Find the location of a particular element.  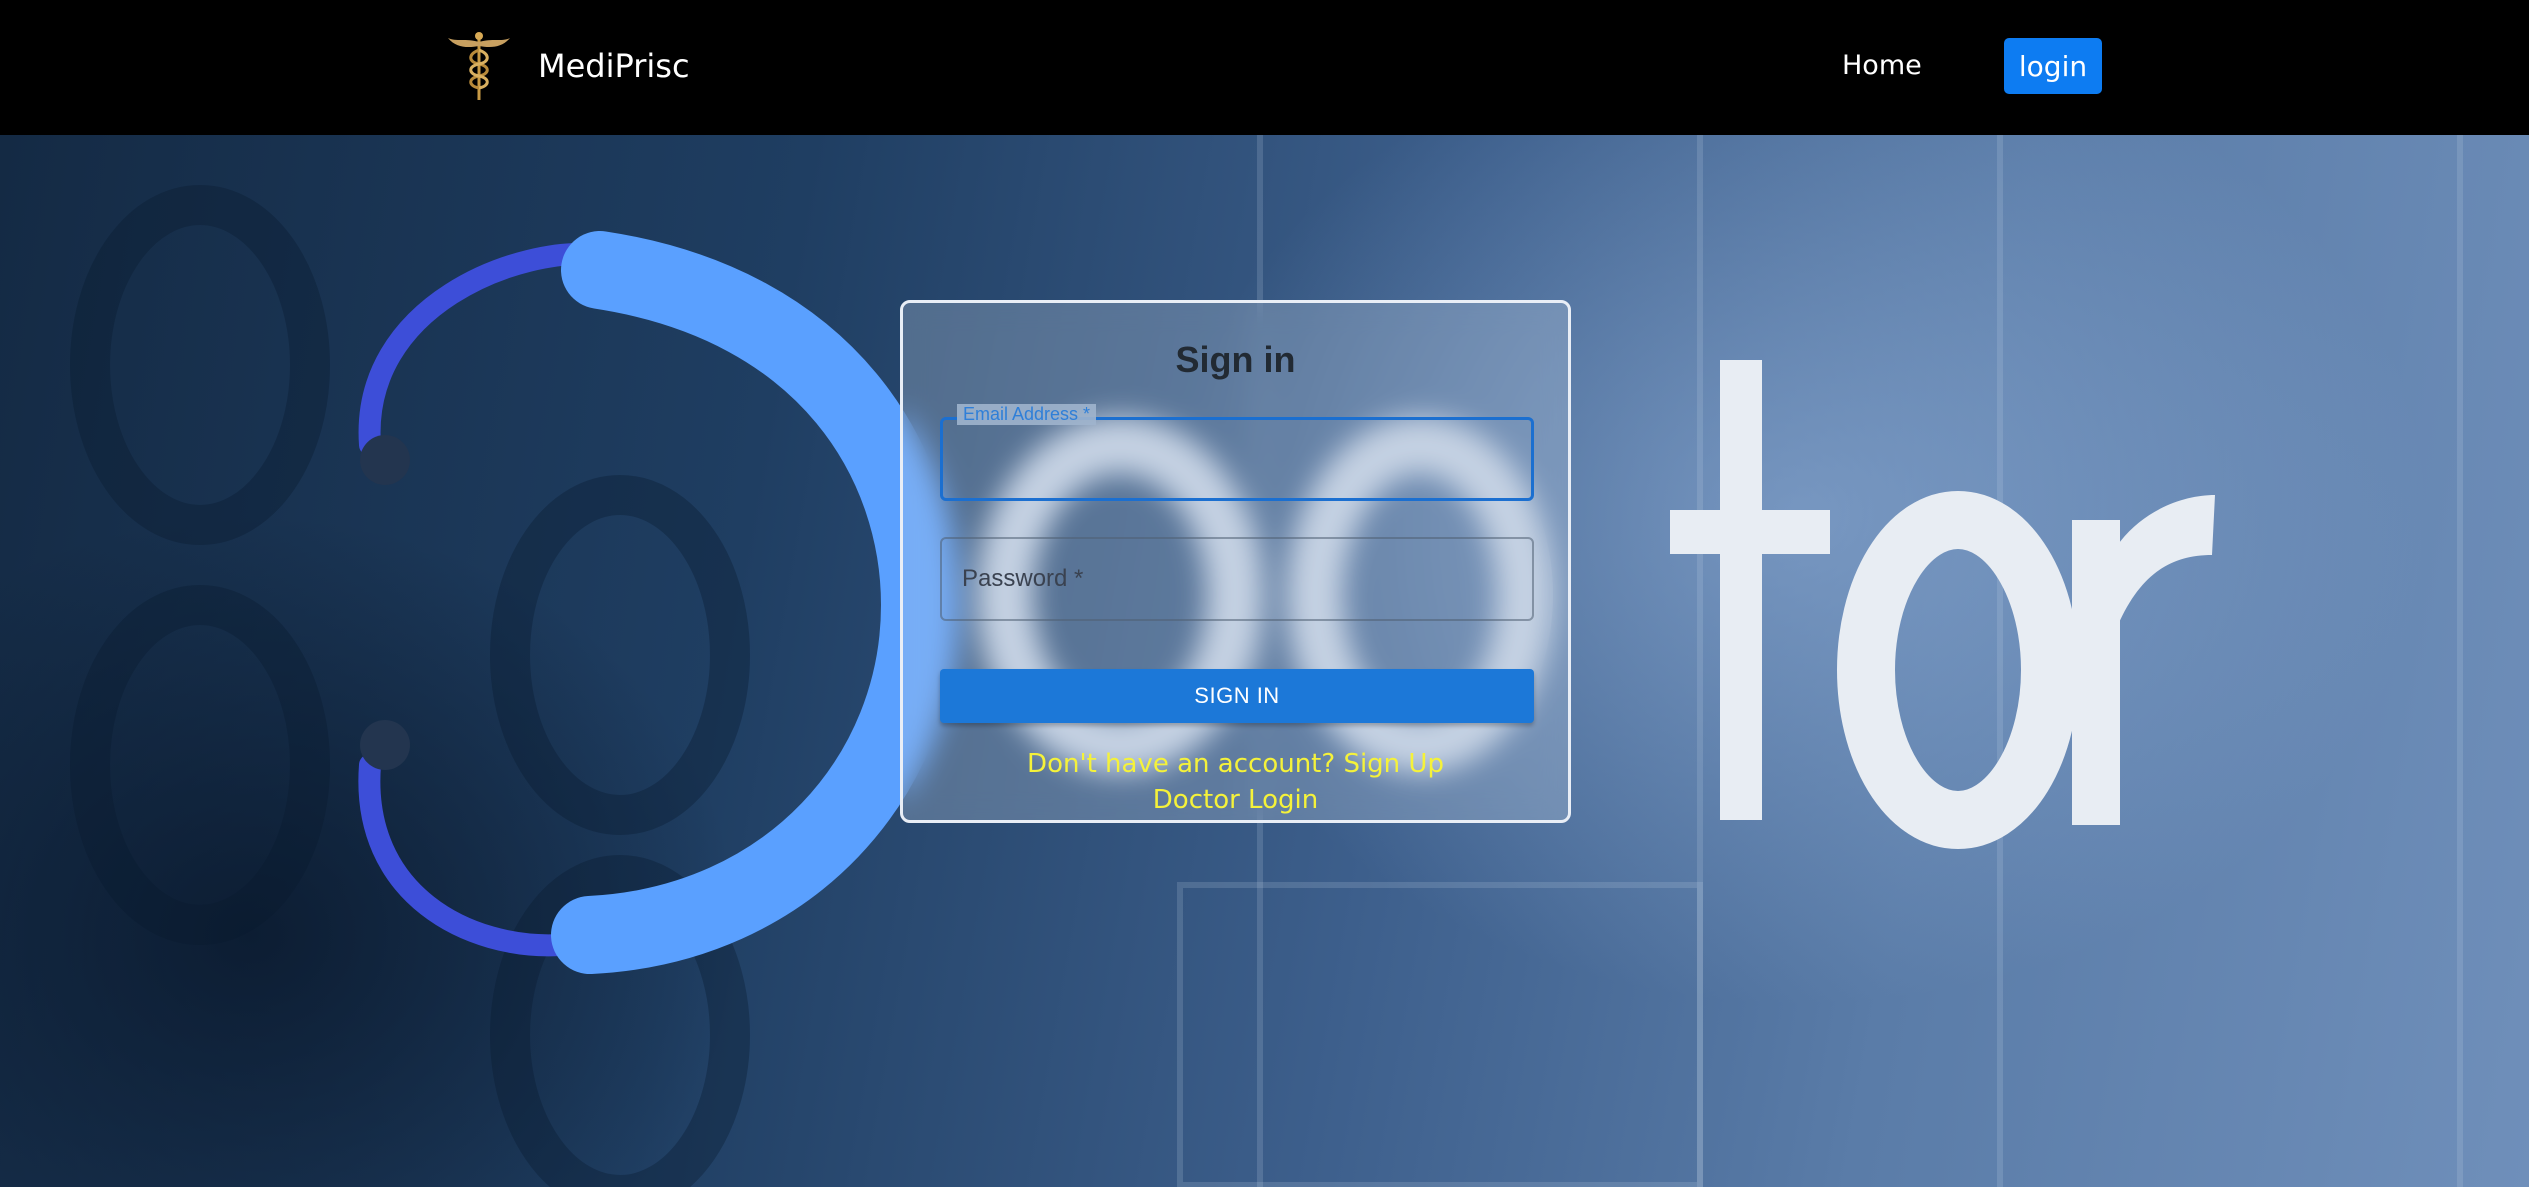

email-field: Email Address * is located at coordinates (1237, 452).